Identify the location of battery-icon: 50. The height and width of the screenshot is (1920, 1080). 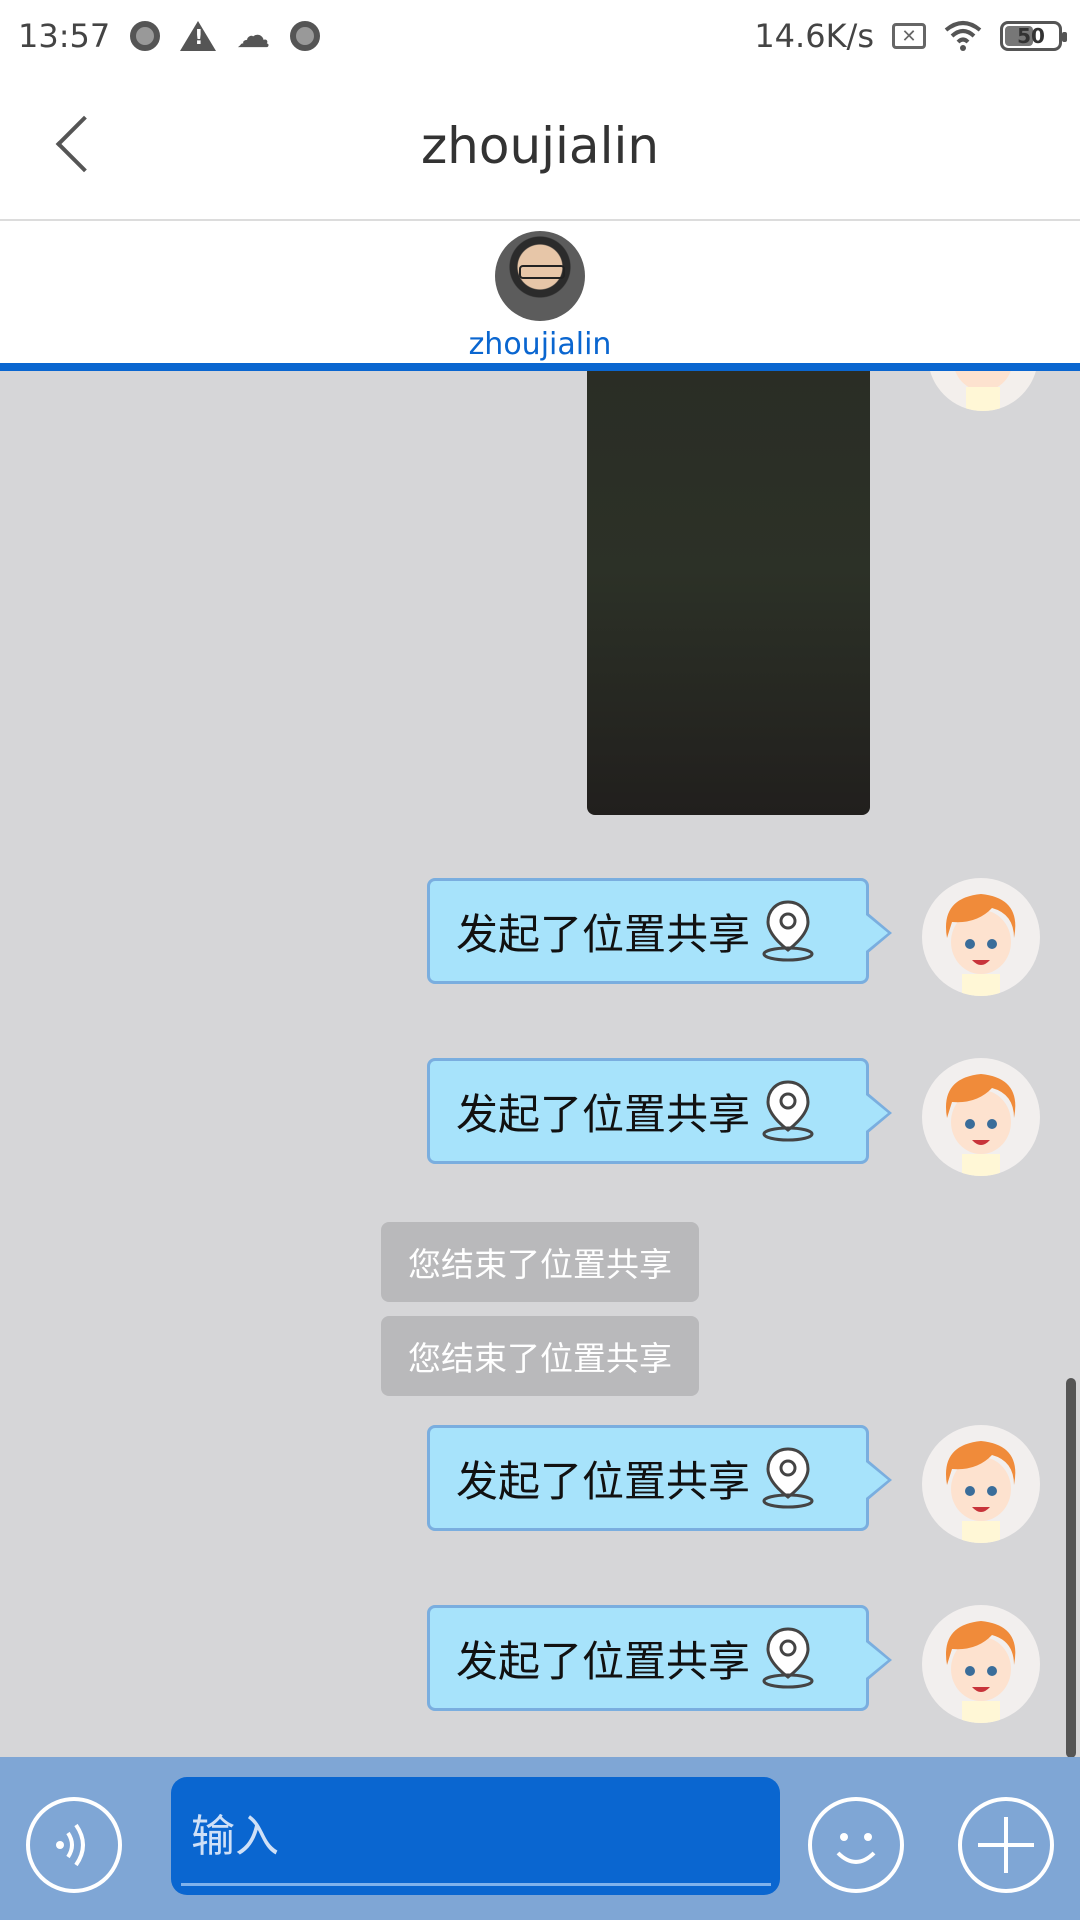
(1033, 36).